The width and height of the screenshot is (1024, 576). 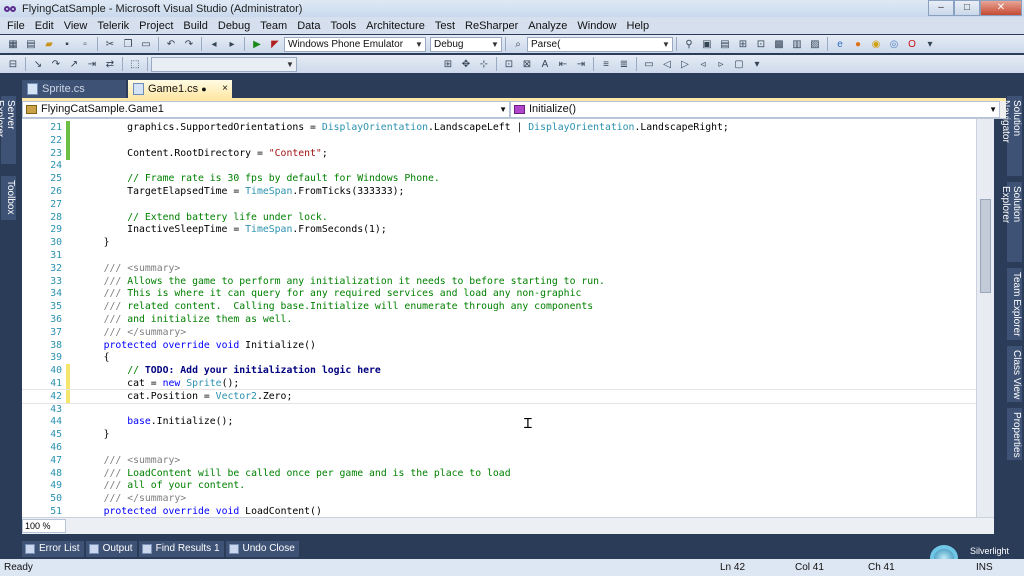 What do you see at coordinates (8, 198) in the screenshot?
I see `side-tab-toolbox: Toolbox` at bounding box center [8, 198].